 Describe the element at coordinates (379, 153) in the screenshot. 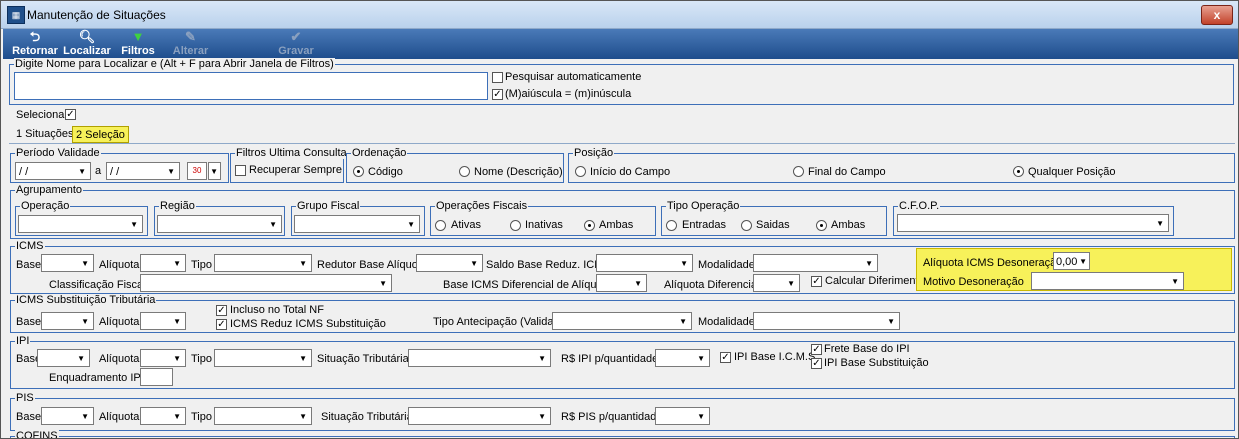

I see `ordenacao-legend: Ordenação` at that location.